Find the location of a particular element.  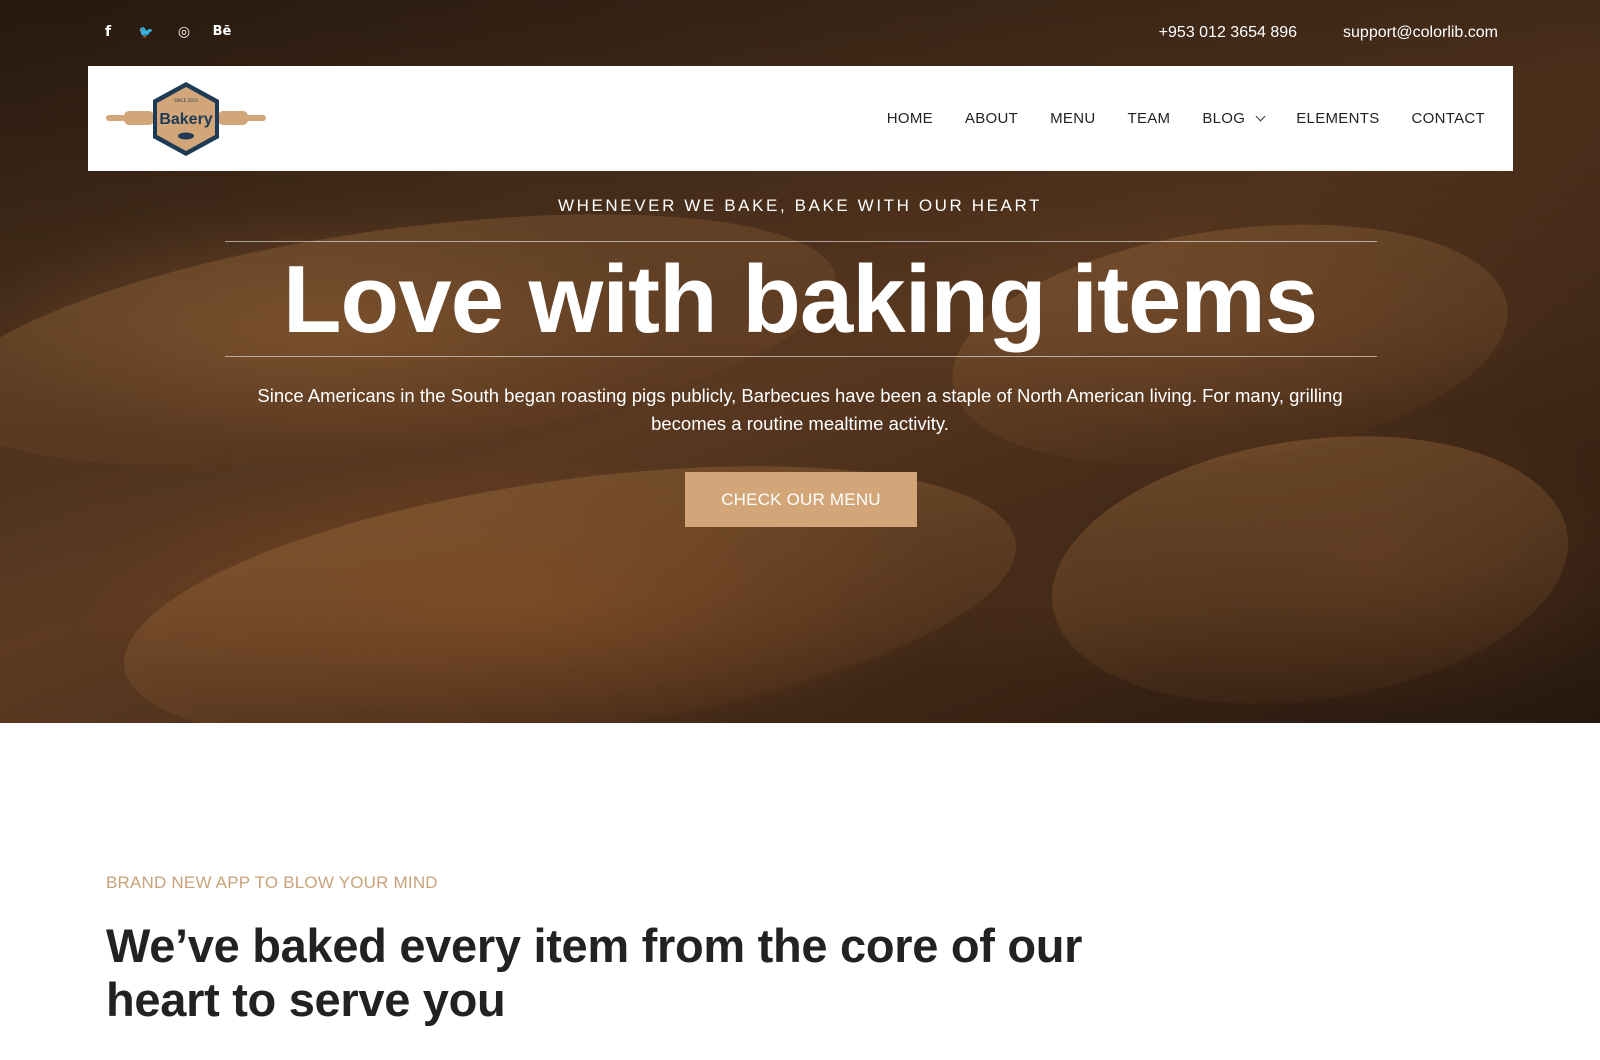

social-links: f 🐦 ◎ Bē is located at coordinates (165, 32).